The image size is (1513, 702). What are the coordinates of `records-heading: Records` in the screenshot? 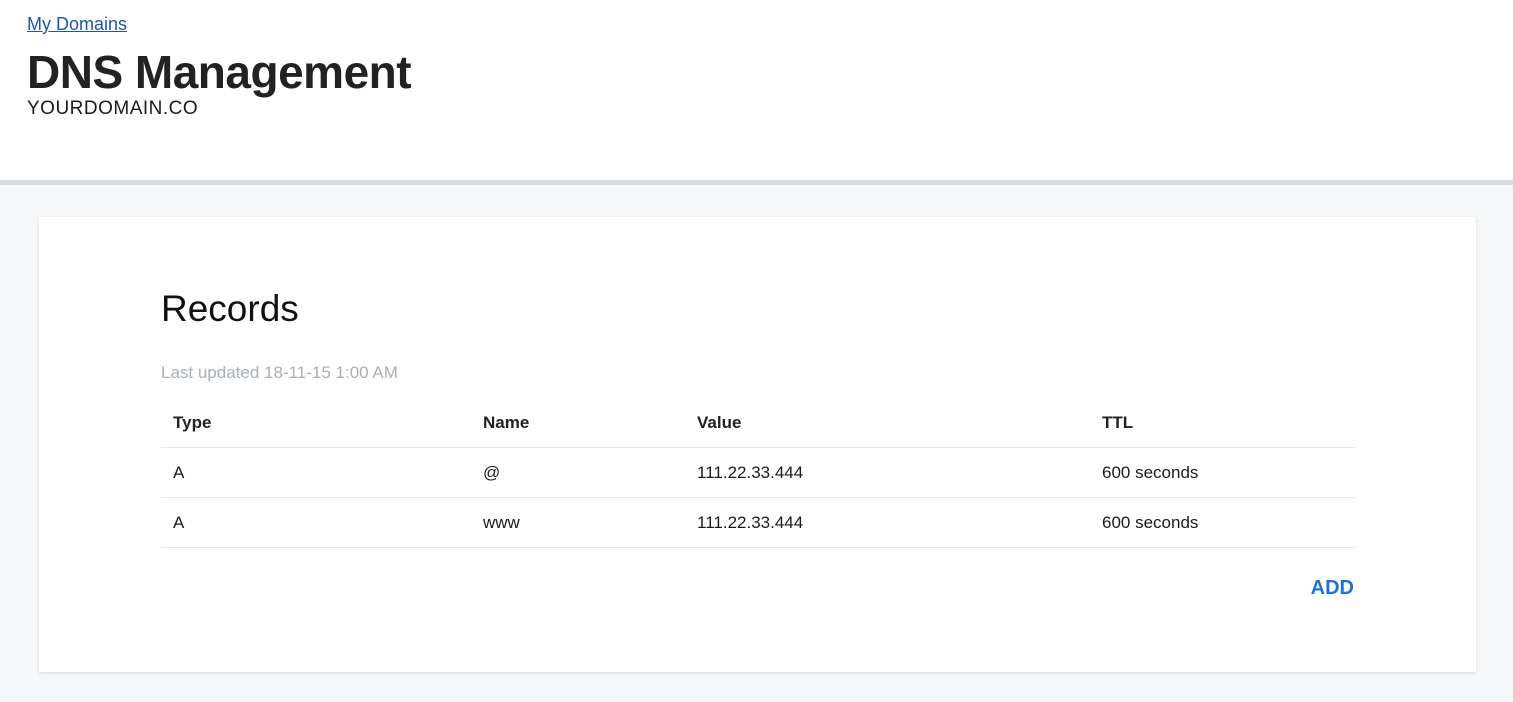 It's located at (230, 308).